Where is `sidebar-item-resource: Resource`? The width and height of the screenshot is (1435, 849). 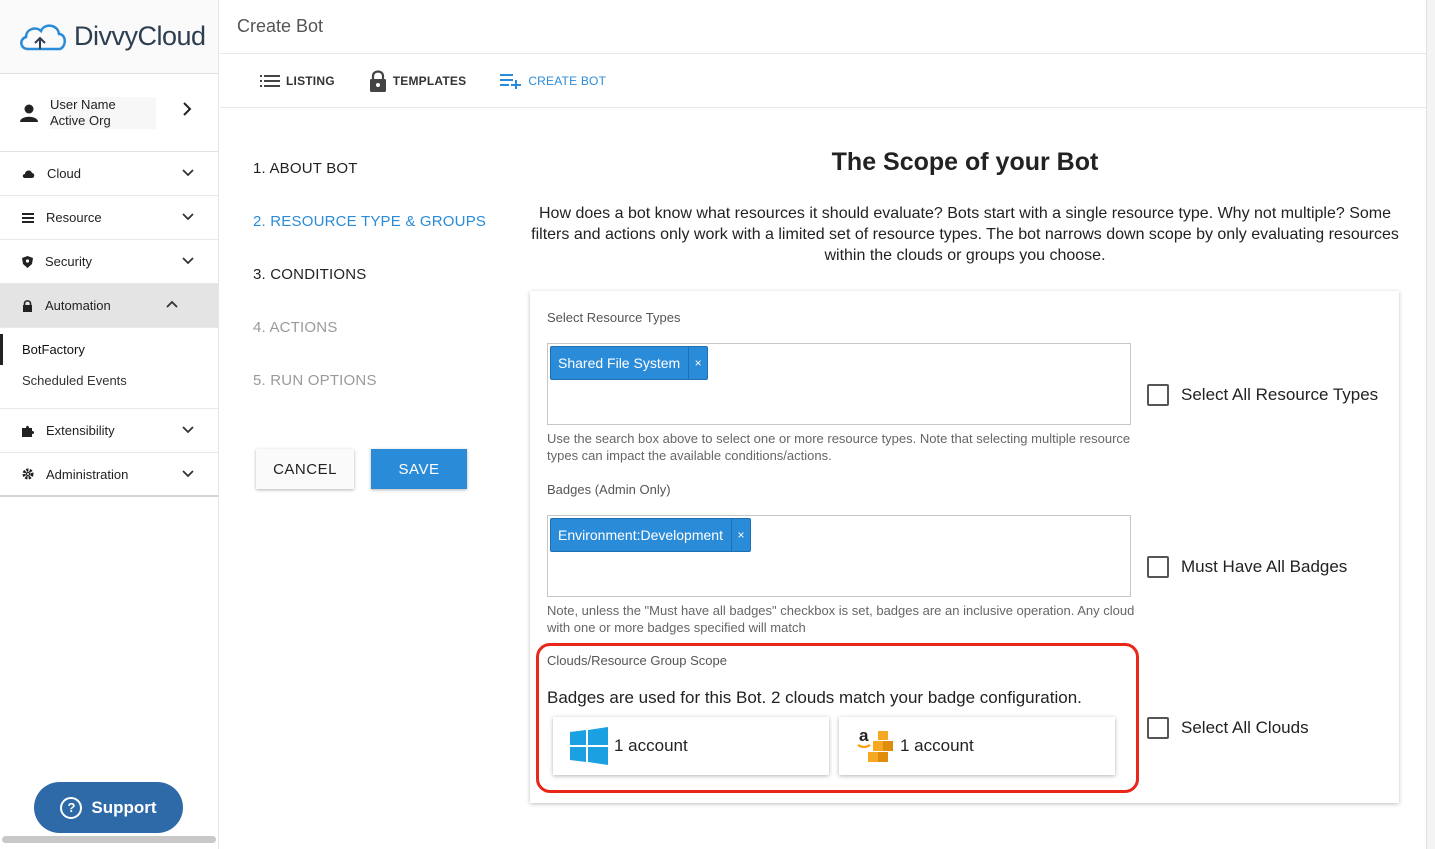
sidebar-item-resource: Resource is located at coordinates (109, 218).